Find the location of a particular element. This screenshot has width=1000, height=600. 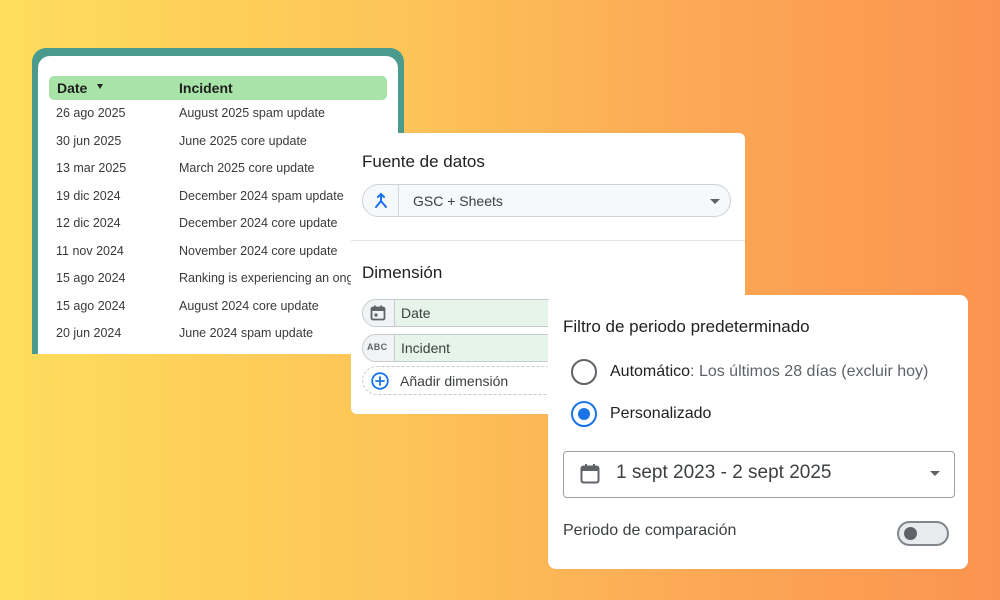

column-header-date: Date is located at coordinates (72, 88).